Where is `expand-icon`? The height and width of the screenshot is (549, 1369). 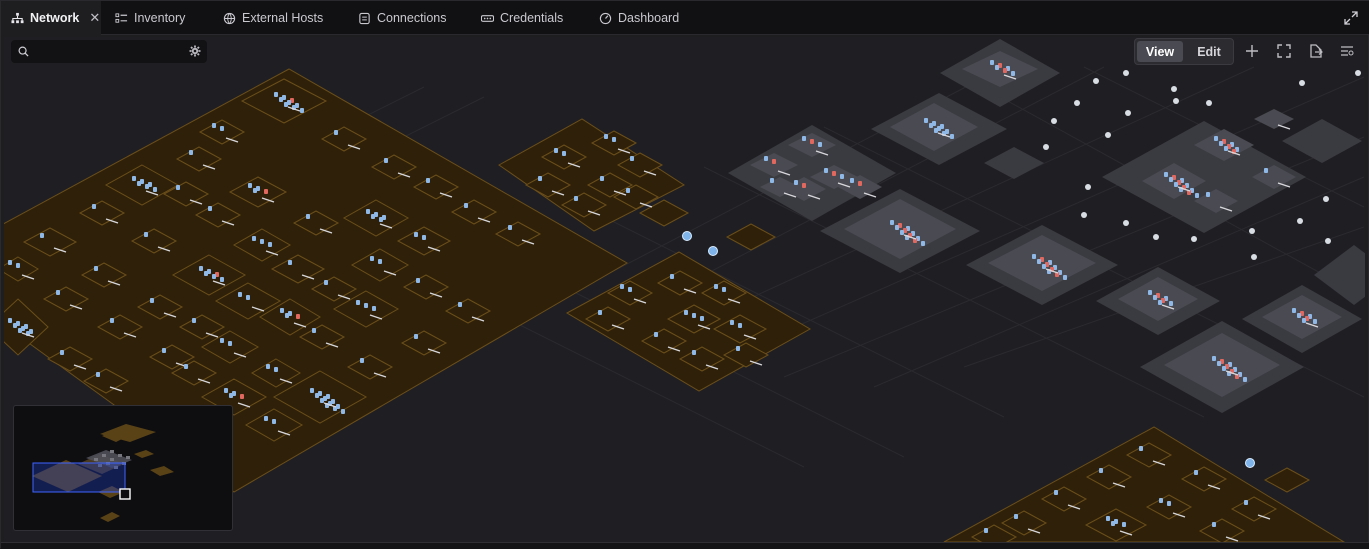
expand-icon is located at coordinates (1351, 18).